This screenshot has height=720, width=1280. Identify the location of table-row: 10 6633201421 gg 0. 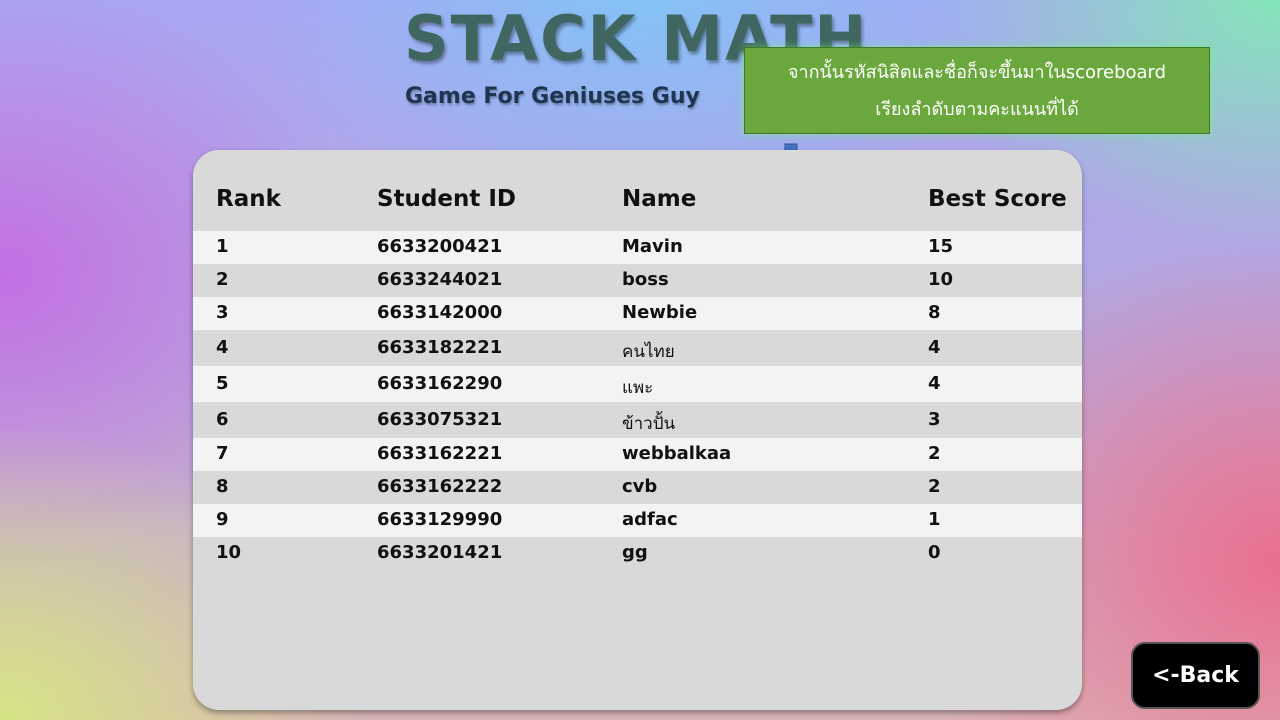
(637, 553).